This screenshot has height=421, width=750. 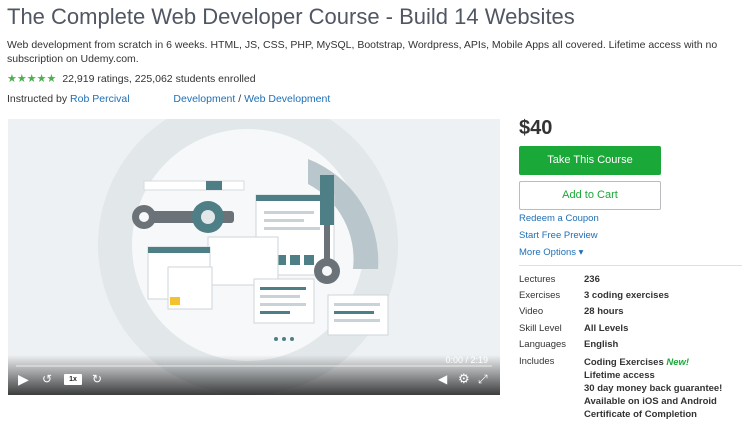 What do you see at coordinates (590, 160) in the screenshot?
I see `take-course-button: Take This Course` at bounding box center [590, 160].